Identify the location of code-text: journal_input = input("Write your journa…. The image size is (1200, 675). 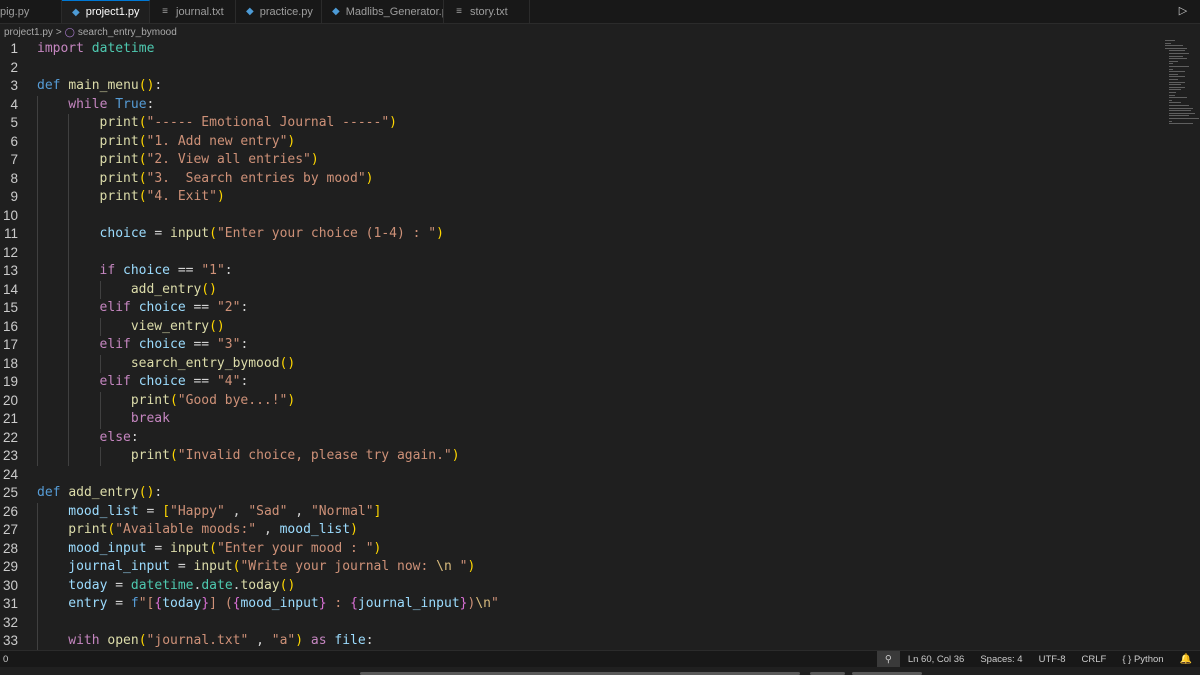
(271, 567).